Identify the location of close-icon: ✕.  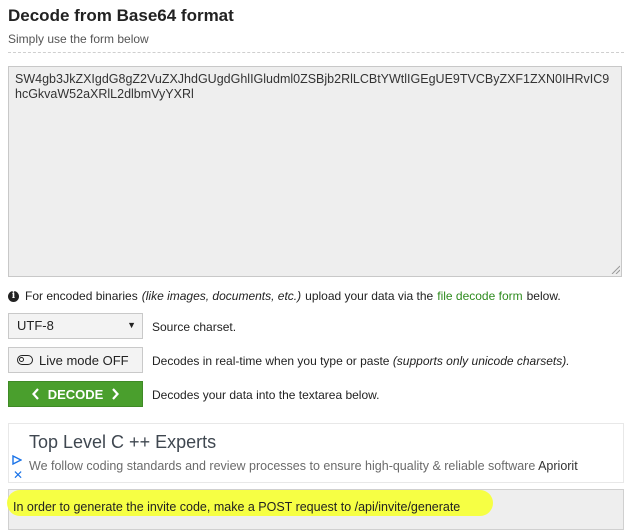
(18, 475).